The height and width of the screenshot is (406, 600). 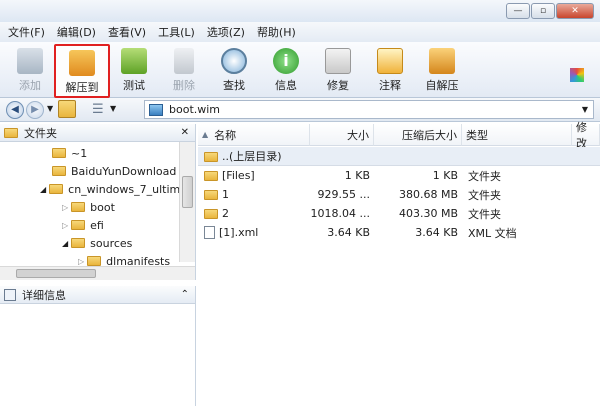 I want to click on delete-button: 删除, so click(x=184, y=71).